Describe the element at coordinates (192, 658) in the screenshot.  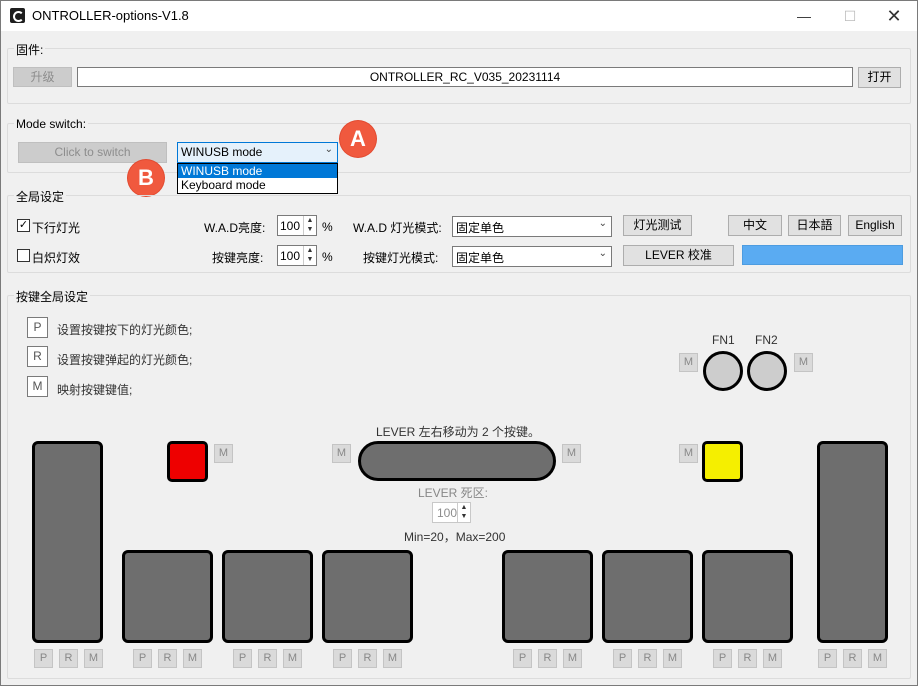
I see `key2-m-button: M` at that location.